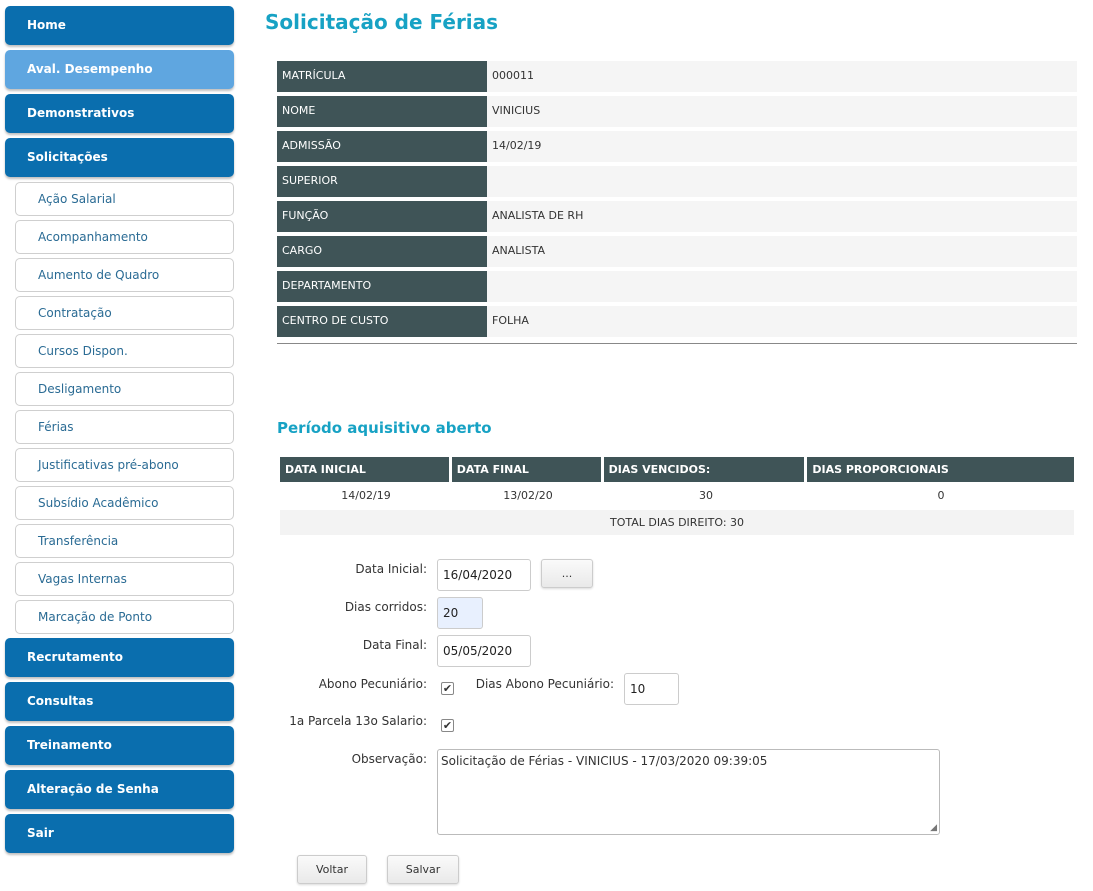  I want to click on cell-dias-vencidos: 30, so click(706, 495).